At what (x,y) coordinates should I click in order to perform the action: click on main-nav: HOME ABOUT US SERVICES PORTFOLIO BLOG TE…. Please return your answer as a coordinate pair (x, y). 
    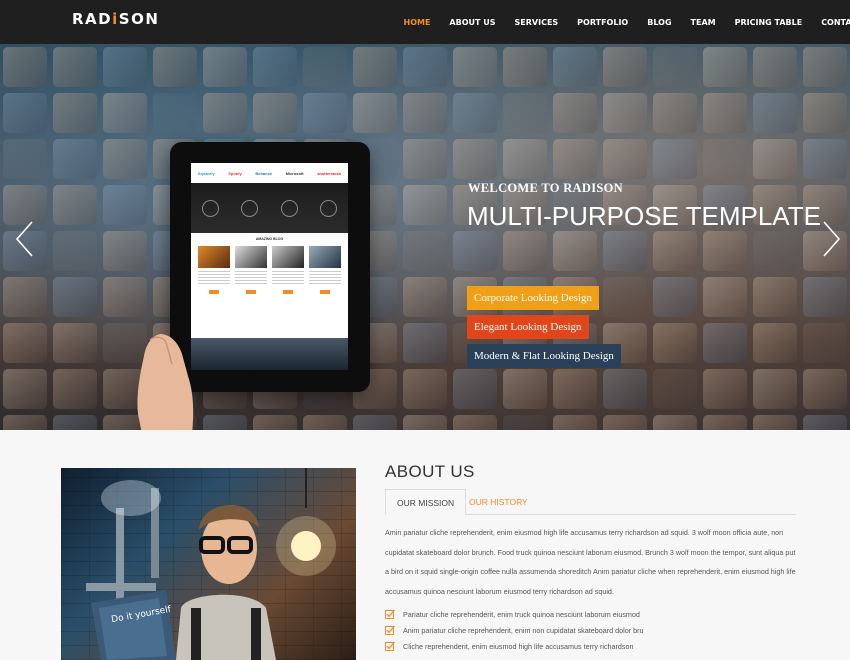
    Looking at the image, I should click on (622, 22).